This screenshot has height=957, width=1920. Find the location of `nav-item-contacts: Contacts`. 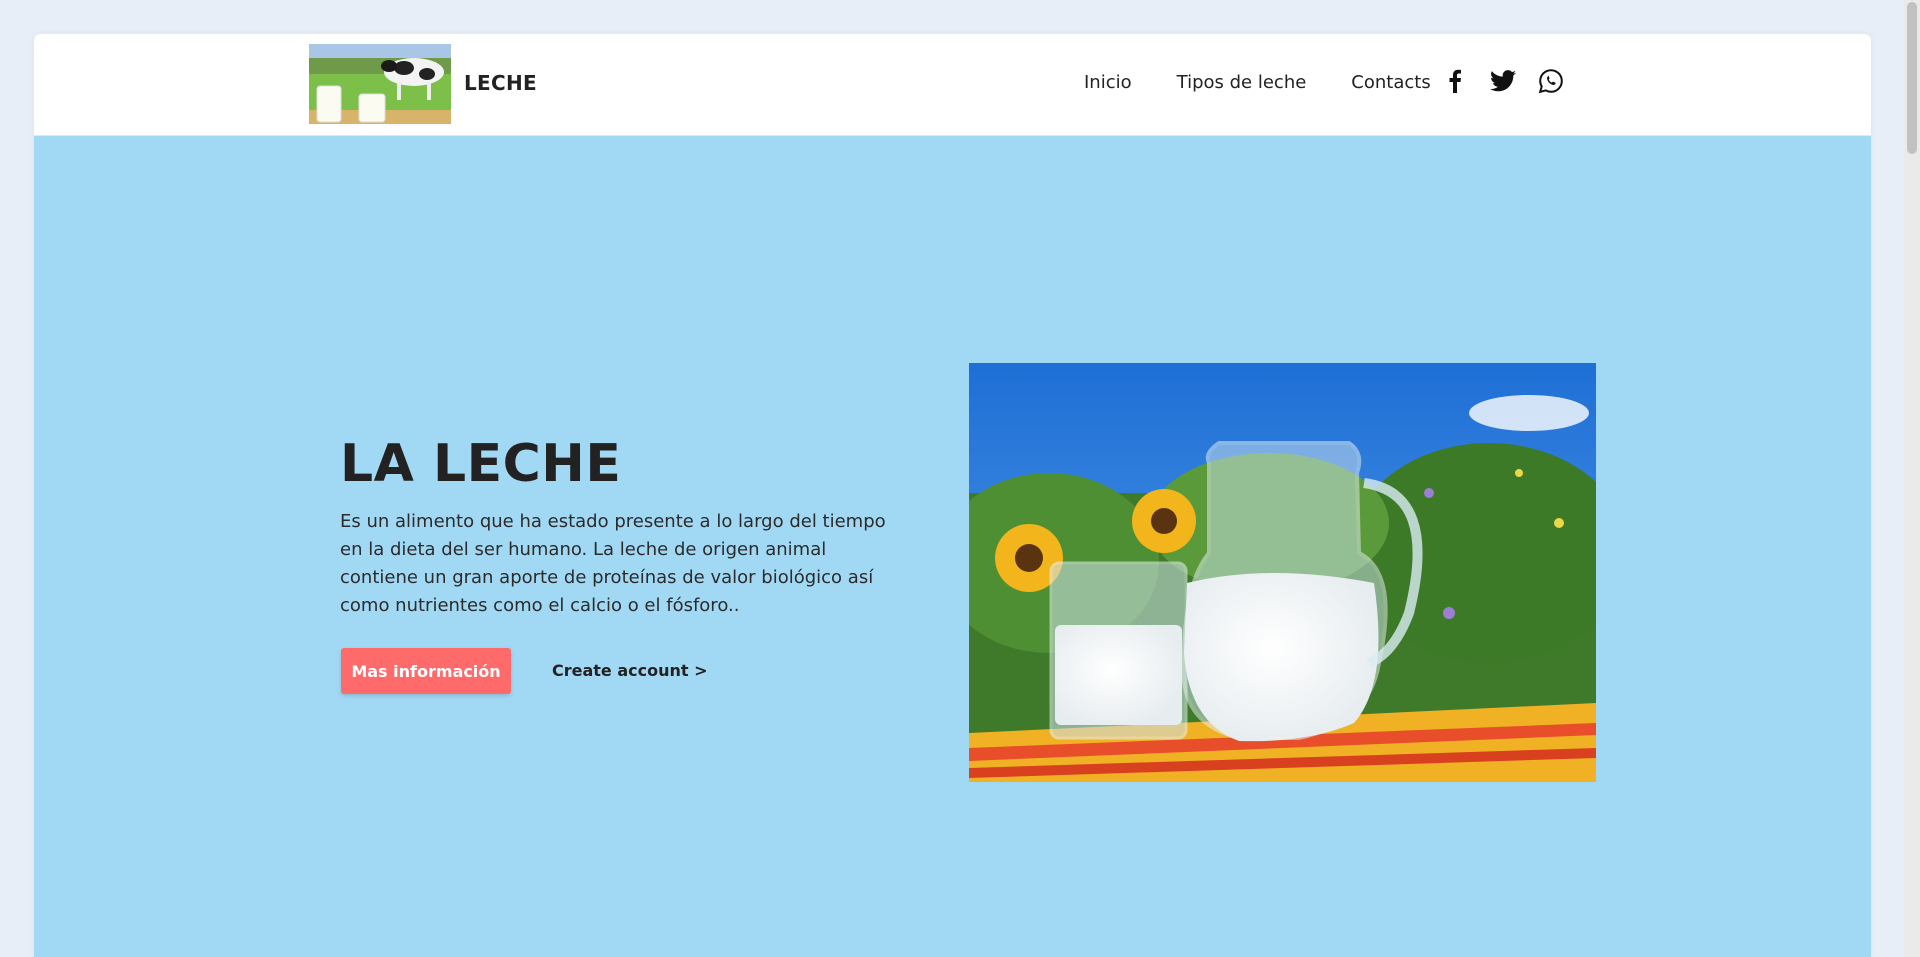

nav-item-contacts: Contacts is located at coordinates (1390, 82).